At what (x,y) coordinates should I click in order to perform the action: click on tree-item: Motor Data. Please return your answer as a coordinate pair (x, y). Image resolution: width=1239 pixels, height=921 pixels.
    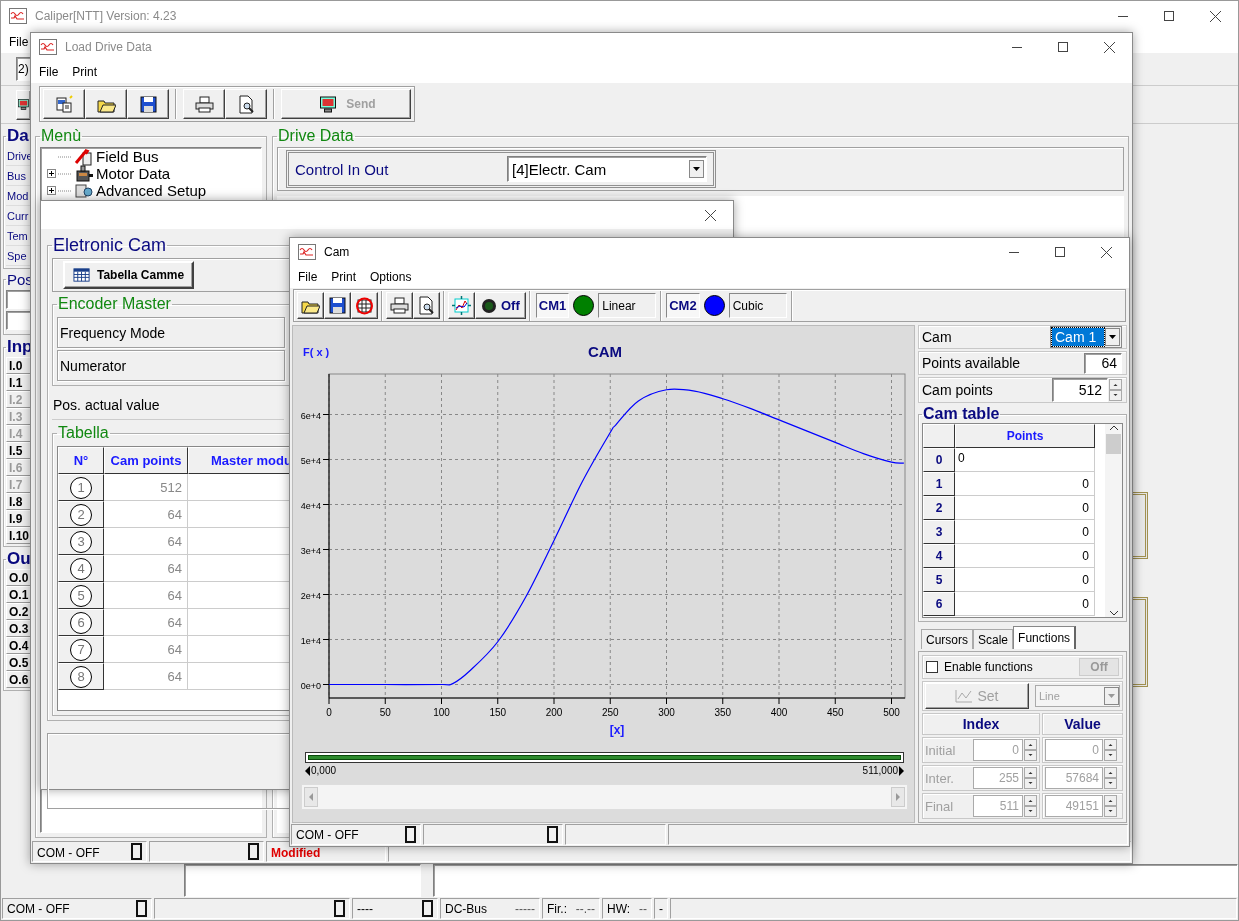
    Looking at the image, I should click on (133, 173).